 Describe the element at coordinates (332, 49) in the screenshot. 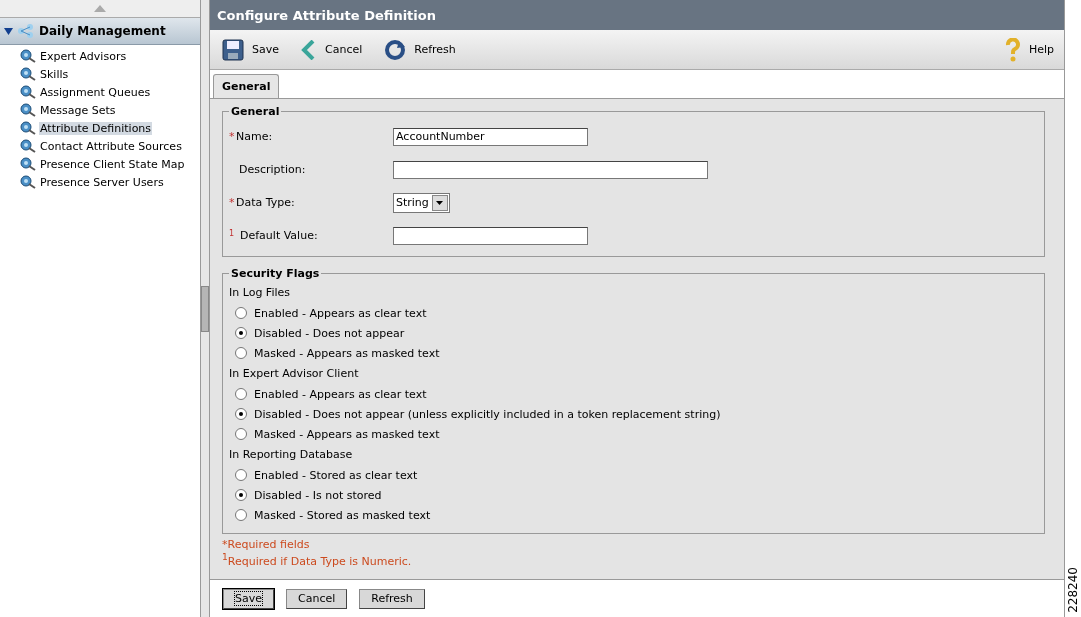

I see `cancel-button: Cancel` at that location.